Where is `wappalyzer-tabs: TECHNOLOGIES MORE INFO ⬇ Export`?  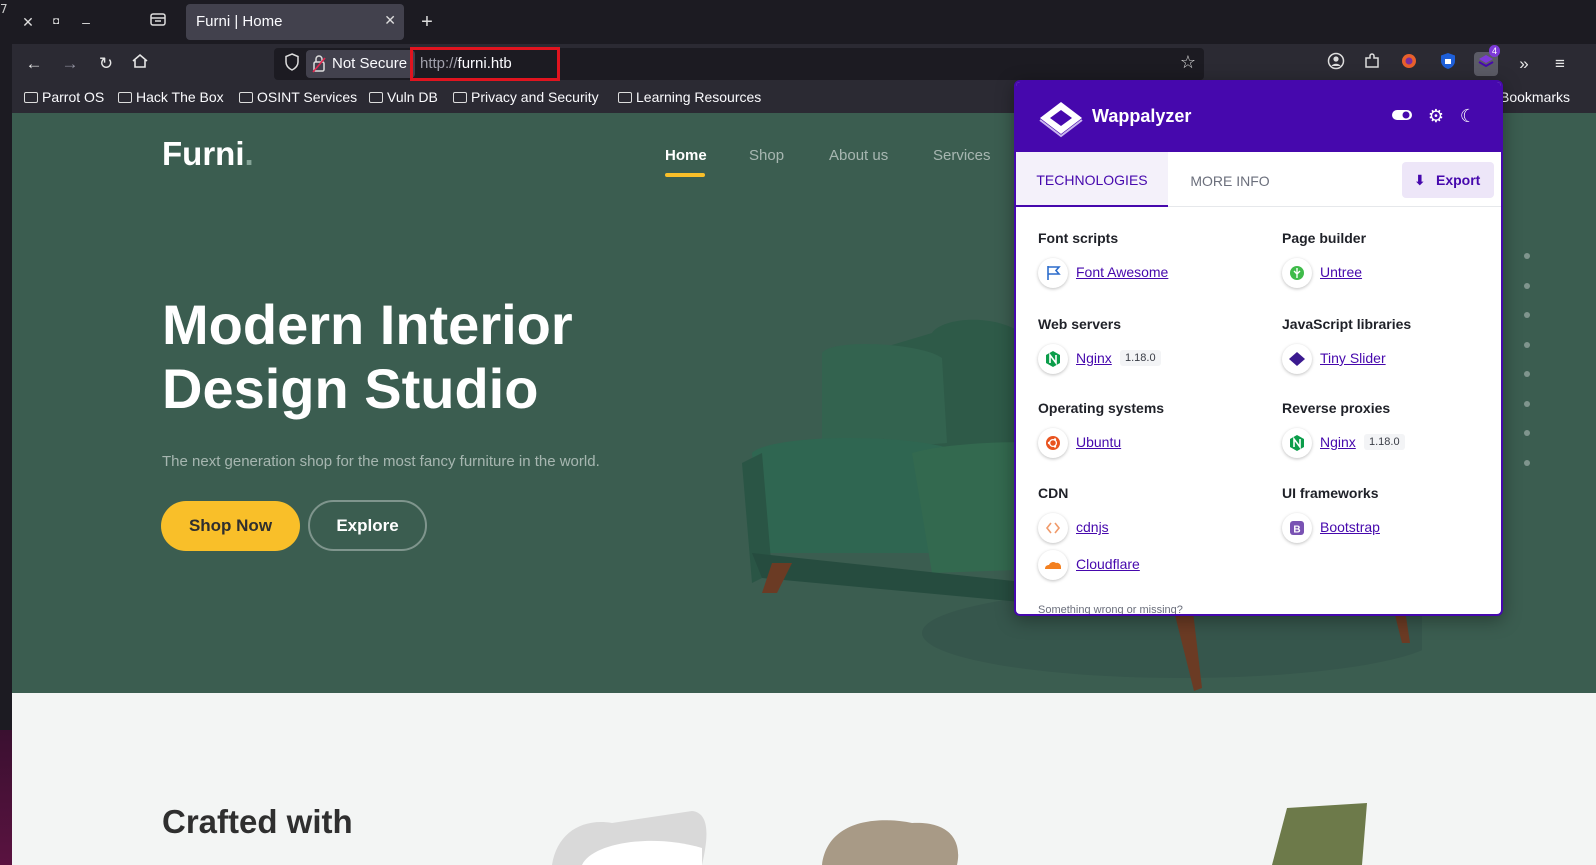
wappalyzer-tabs: TECHNOLOGIES MORE INFO ⬇ Export is located at coordinates (1258, 179).